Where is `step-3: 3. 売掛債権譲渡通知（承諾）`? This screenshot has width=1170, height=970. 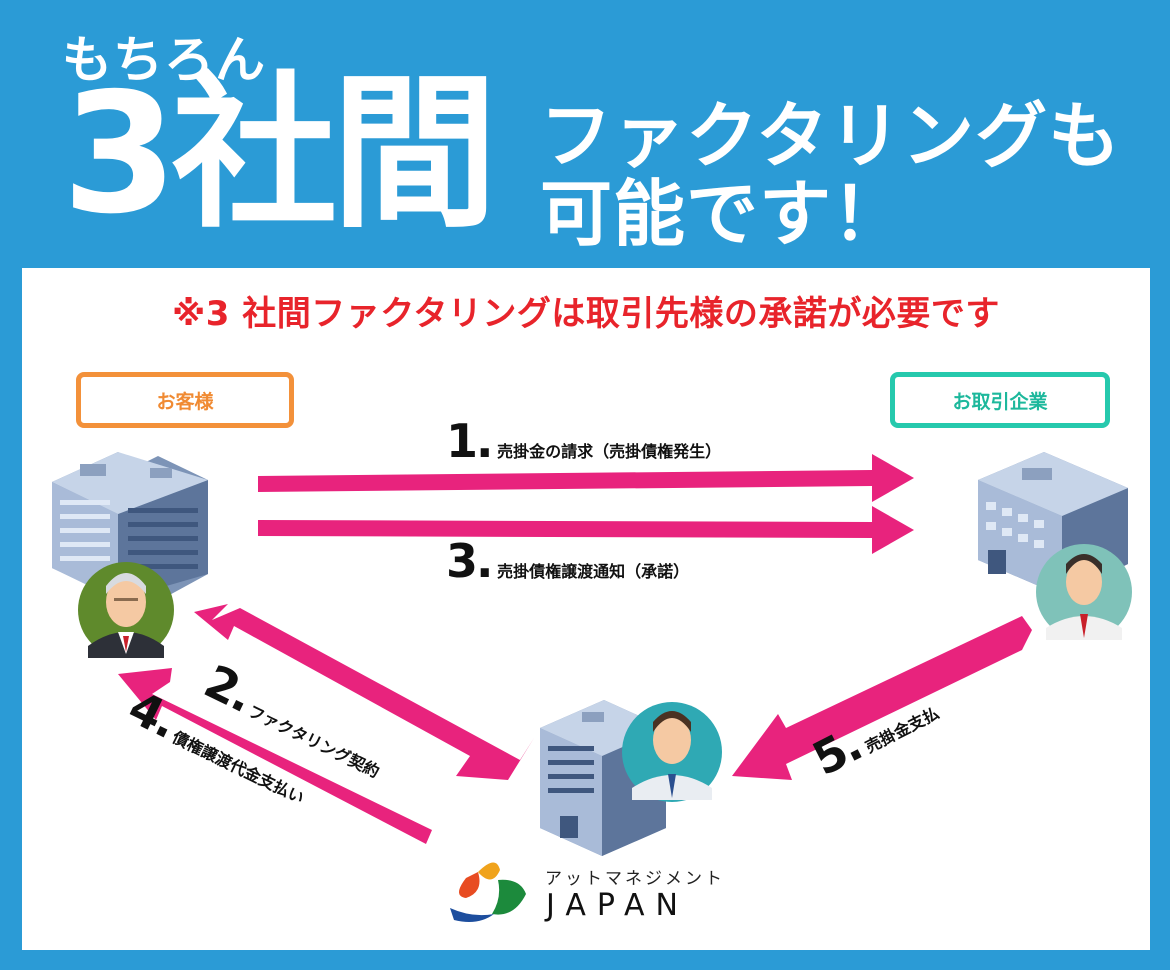
step-3: 3. 売掛債権譲渡通知（承諾） is located at coordinates (567, 561).